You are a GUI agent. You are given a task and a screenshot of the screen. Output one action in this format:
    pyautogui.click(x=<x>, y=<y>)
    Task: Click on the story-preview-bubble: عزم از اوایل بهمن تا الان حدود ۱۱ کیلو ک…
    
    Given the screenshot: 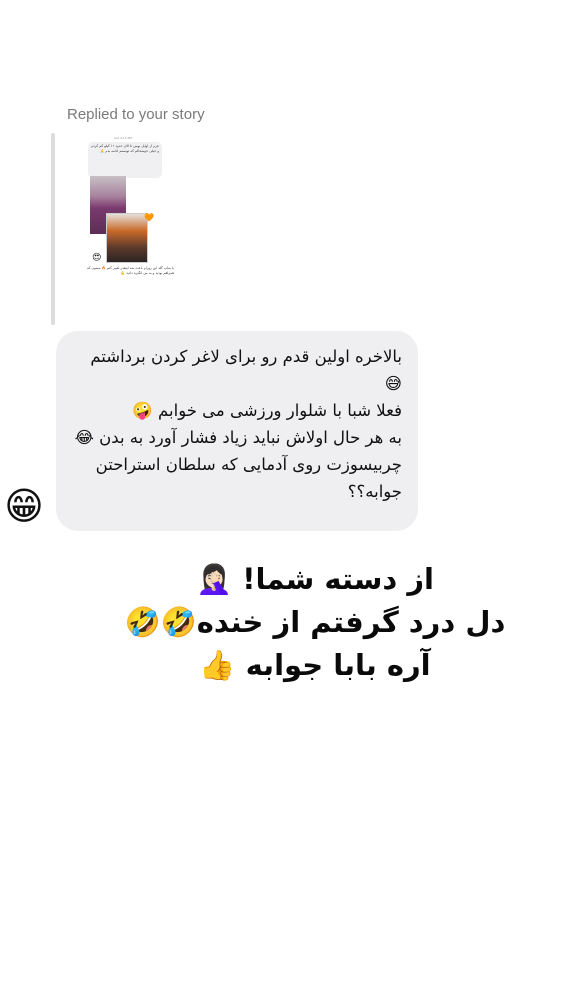 What is the action you would take?
    pyautogui.click(x=125, y=160)
    